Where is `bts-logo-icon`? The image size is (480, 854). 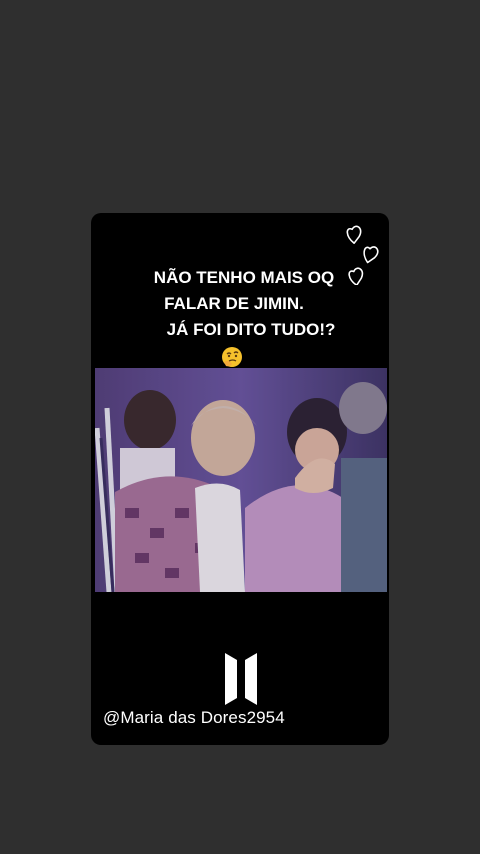
bts-logo-icon is located at coordinates (241, 679).